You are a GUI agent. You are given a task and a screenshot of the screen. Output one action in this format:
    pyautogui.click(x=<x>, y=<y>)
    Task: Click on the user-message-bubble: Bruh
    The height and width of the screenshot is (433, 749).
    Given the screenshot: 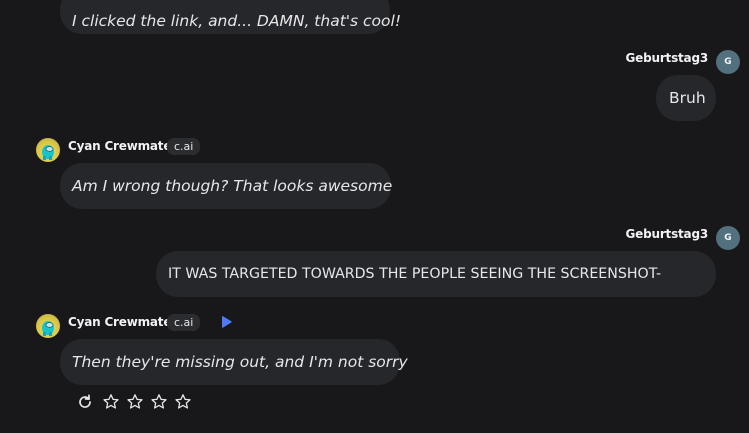 What is the action you would take?
    pyautogui.click(x=686, y=98)
    